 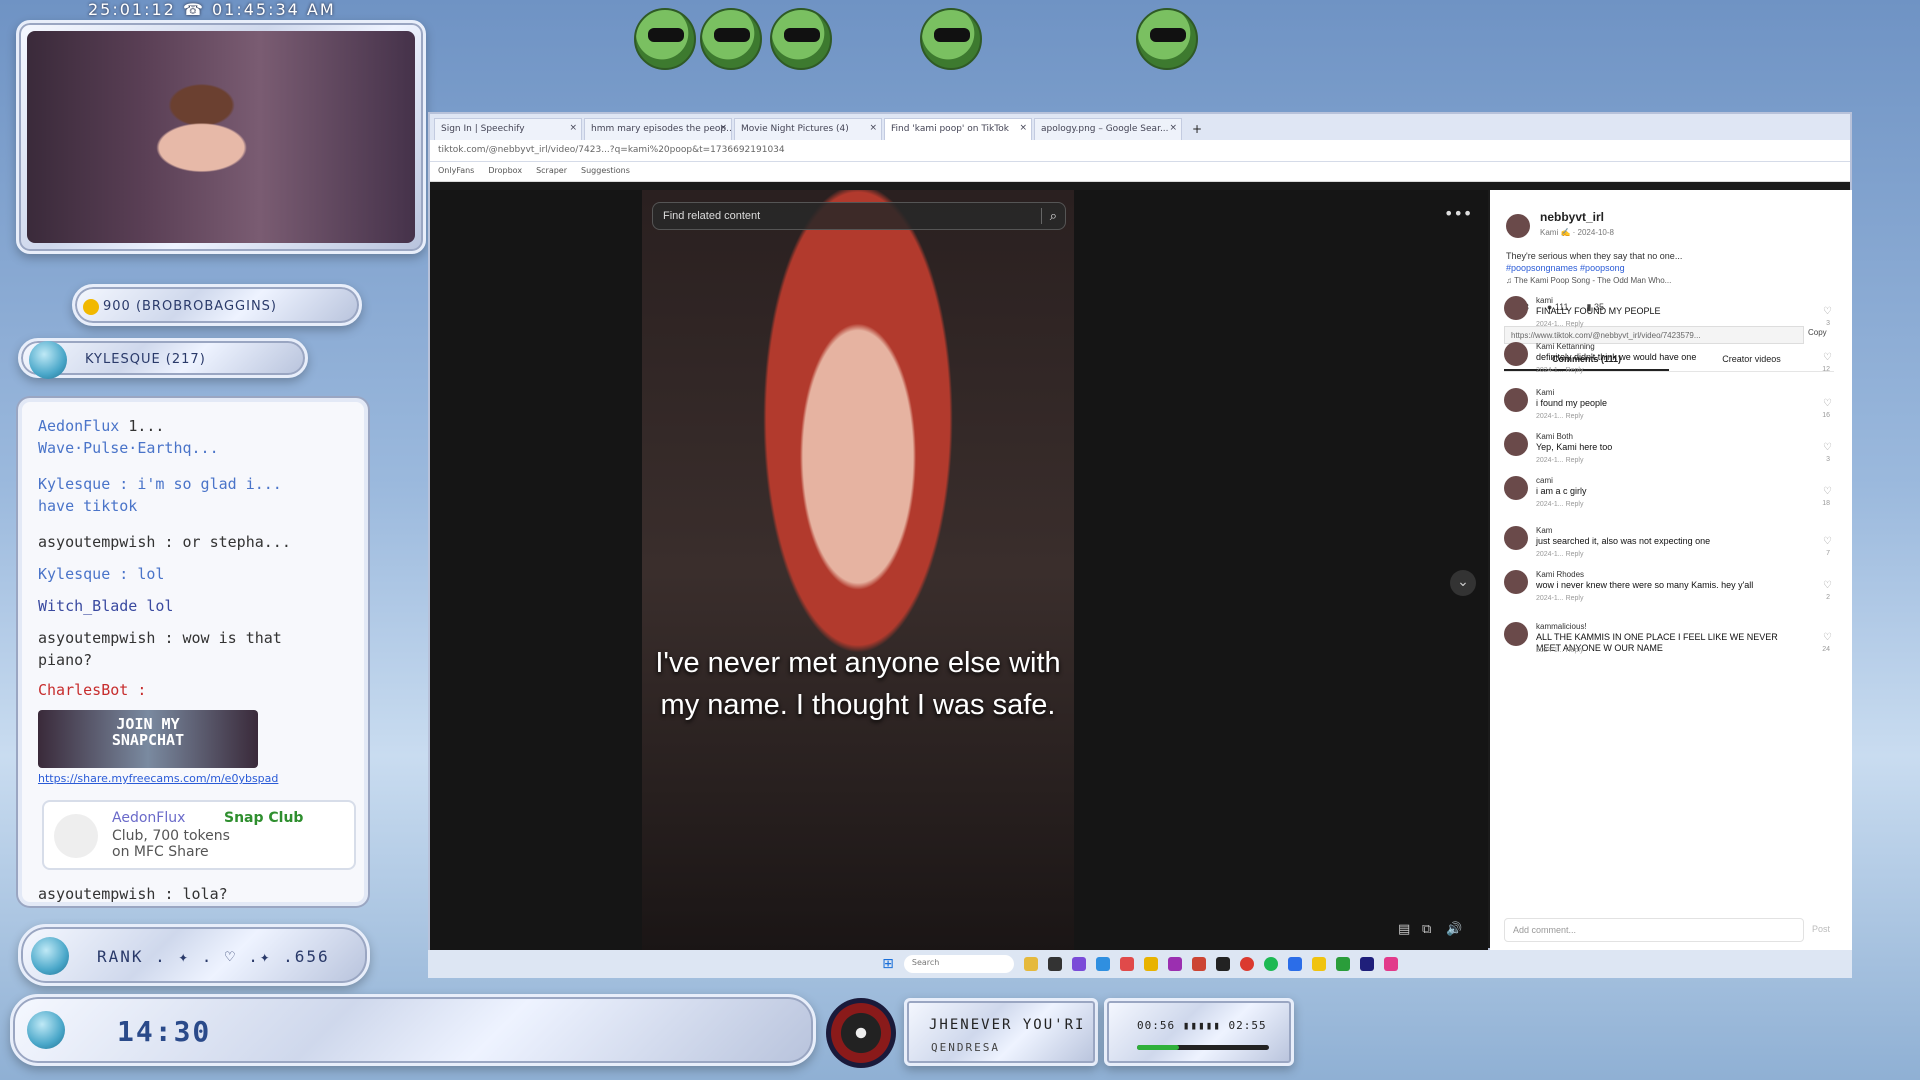 What do you see at coordinates (1561, 626) in the screenshot?
I see `comment-author: kammalicious!` at bounding box center [1561, 626].